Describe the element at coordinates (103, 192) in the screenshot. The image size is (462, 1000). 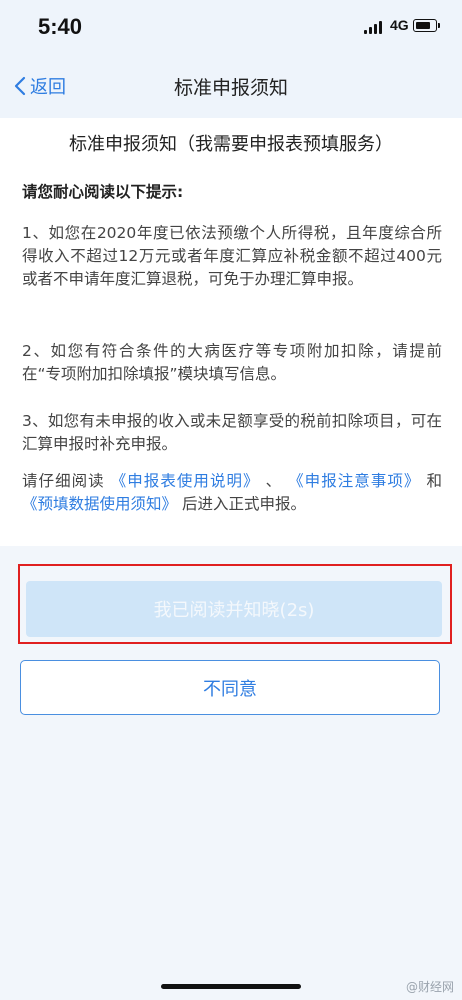
I see `section-heading: 请您耐心阅读以下提示:` at that location.